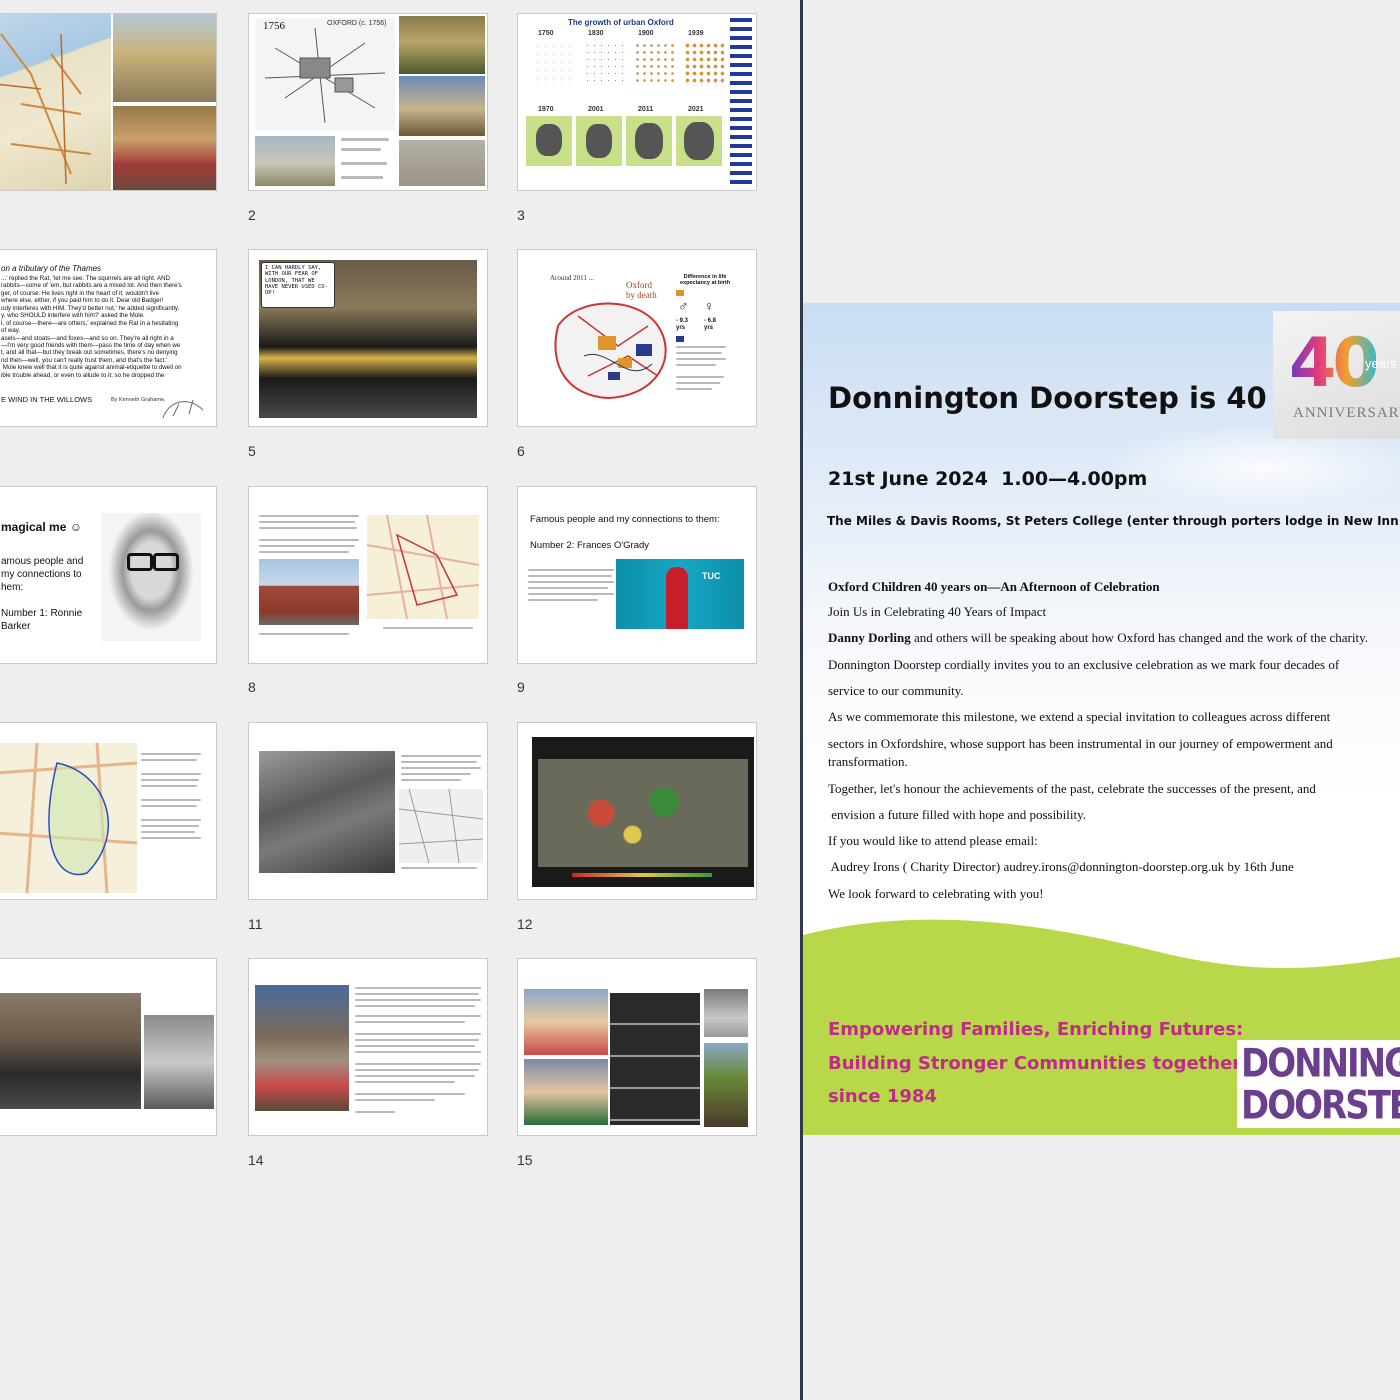 The width and height of the screenshot is (1400, 1400). What do you see at coordinates (655, 1059) in the screenshot?
I see `photo-booth-strip` at bounding box center [655, 1059].